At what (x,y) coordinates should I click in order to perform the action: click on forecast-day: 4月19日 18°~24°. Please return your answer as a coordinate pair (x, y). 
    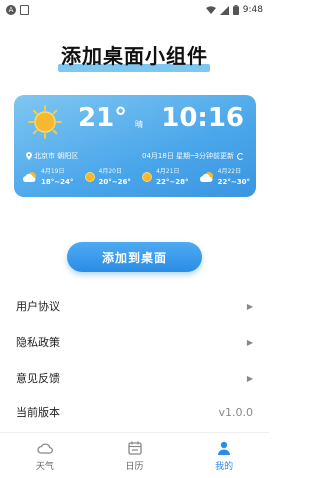
    Looking at the image, I should click on (47, 177).